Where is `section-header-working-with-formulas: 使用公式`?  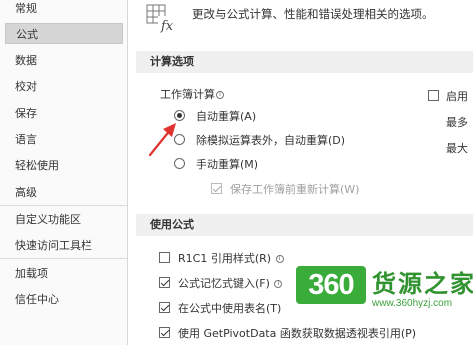 section-header-working-with-formulas: 使用公式 is located at coordinates (304, 225).